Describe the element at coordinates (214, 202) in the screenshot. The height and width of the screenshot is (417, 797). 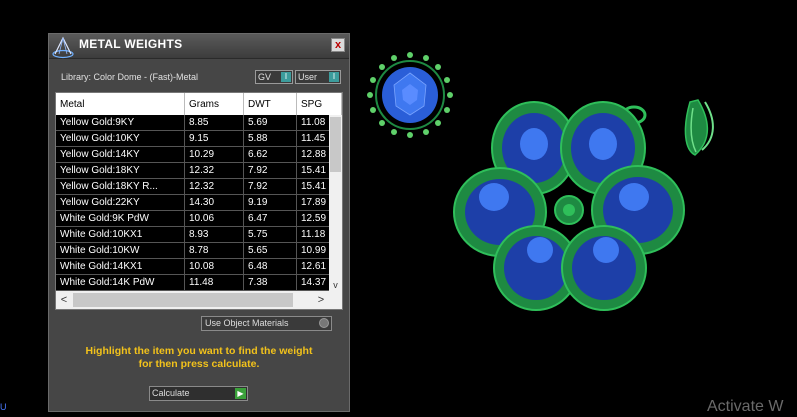
I see `cell-grams: 14.30` at that location.